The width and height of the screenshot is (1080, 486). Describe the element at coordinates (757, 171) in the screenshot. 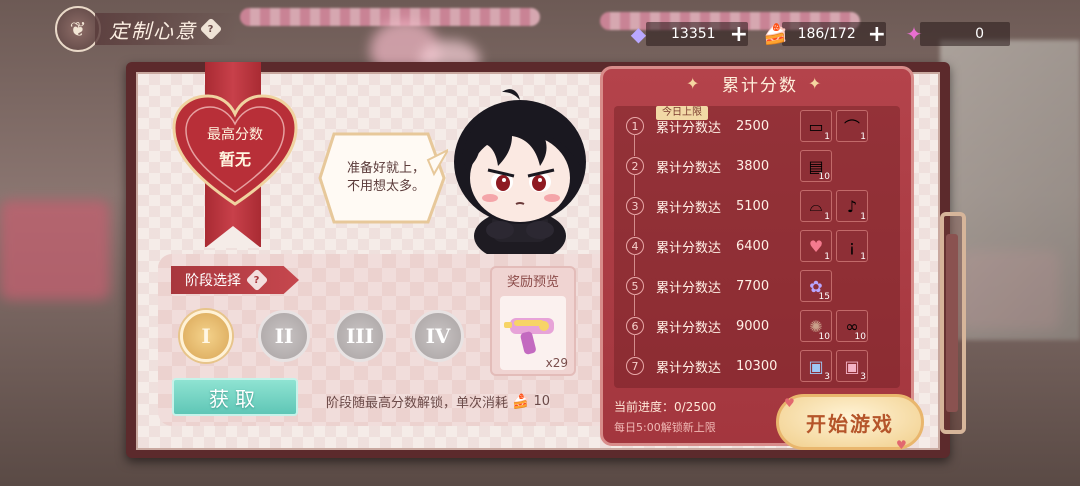

I see `score-row: 2 累计分数达 3800 ▤ 10` at that location.